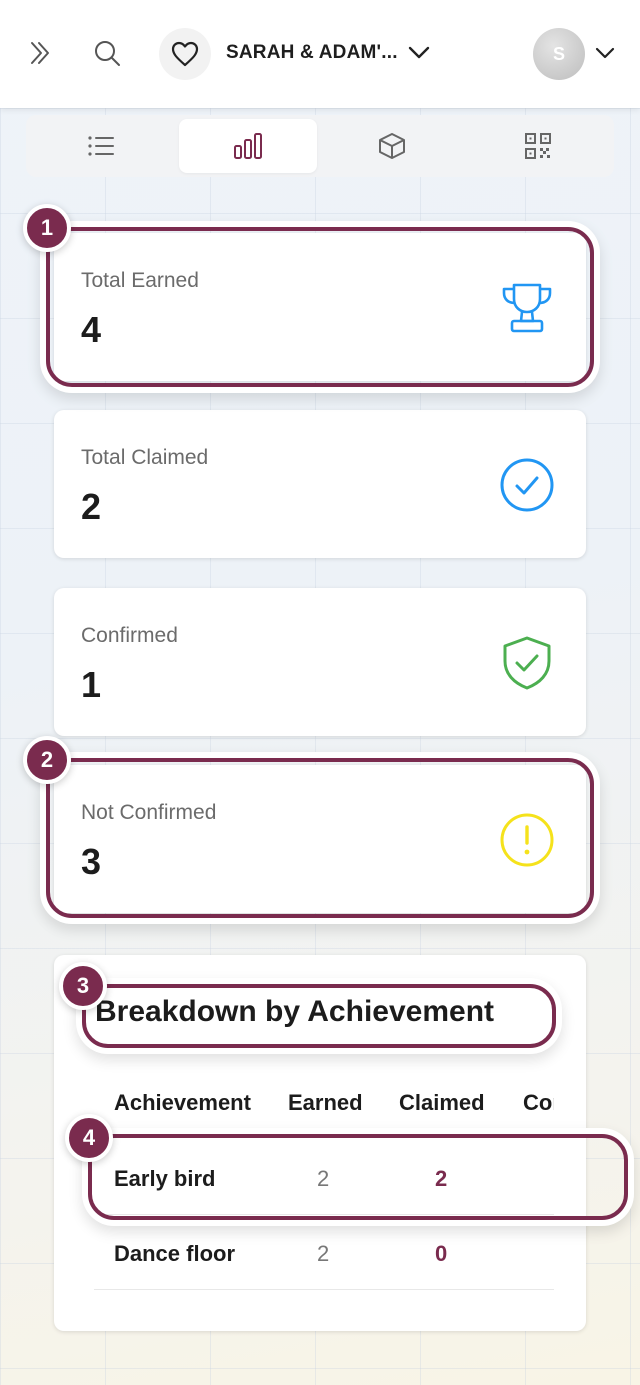 This screenshot has width=640, height=1385. What do you see at coordinates (320, 307) in the screenshot?
I see `stat-card-total-earned: Total Earned 4` at bounding box center [320, 307].